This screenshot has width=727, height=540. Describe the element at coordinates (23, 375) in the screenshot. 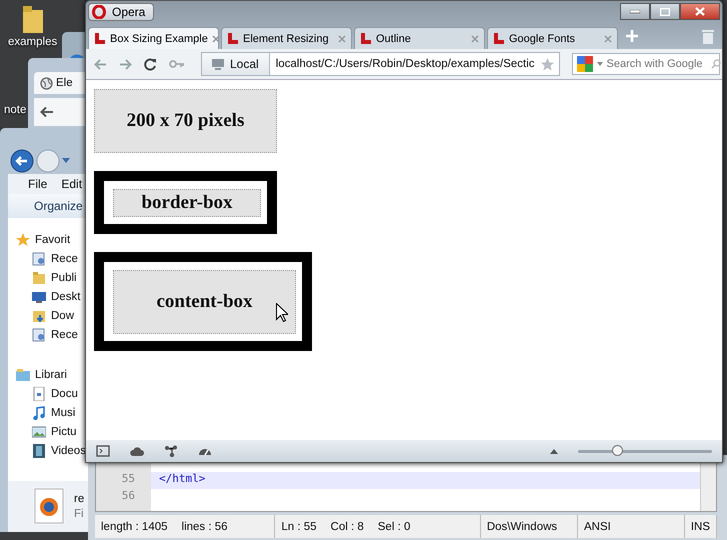

I see `libraries-icon` at that location.